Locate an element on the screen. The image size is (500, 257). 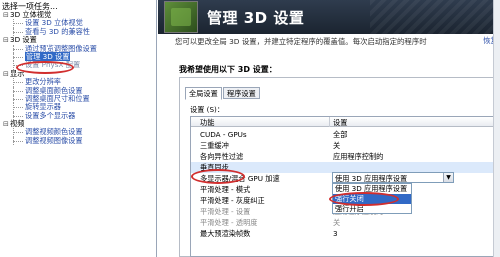
column-divider is located at coordinates (329, 122).